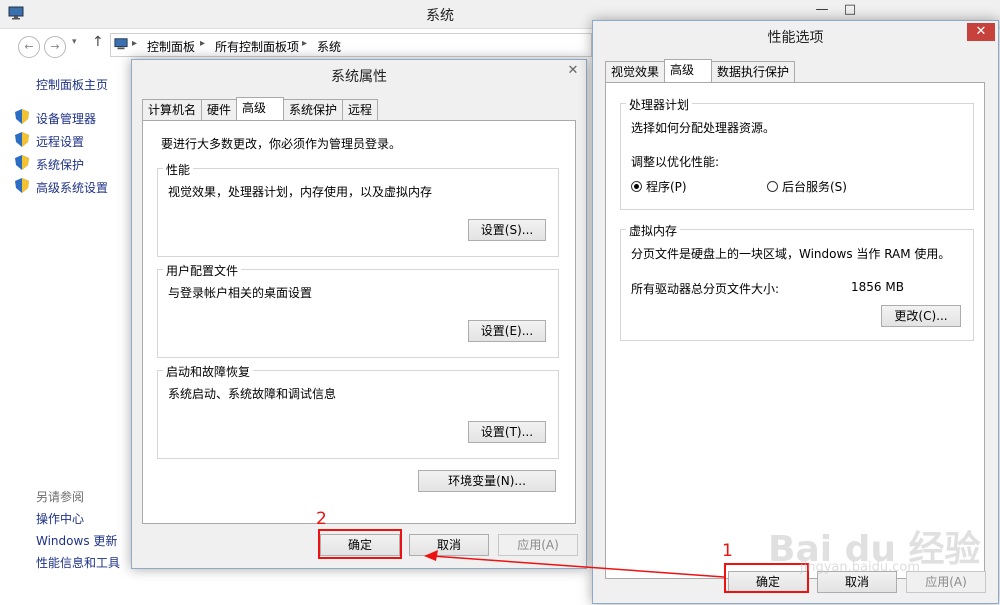 The image size is (1000, 605). Describe the element at coordinates (860, 567) in the screenshot. I see `baidu-watermark-url: jingyan.baidu.com` at that location.